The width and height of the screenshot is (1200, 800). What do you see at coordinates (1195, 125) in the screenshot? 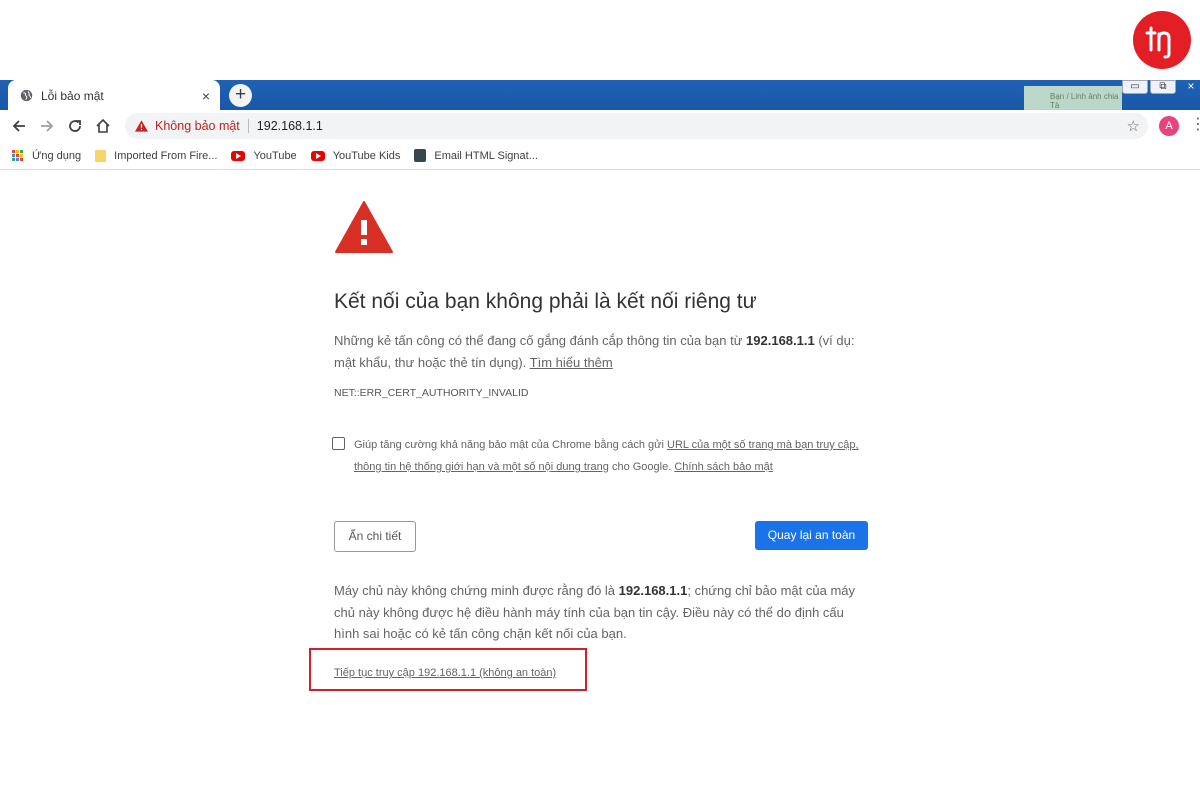
I see `kebab-menu-icon: ⋮` at bounding box center [1195, 125].